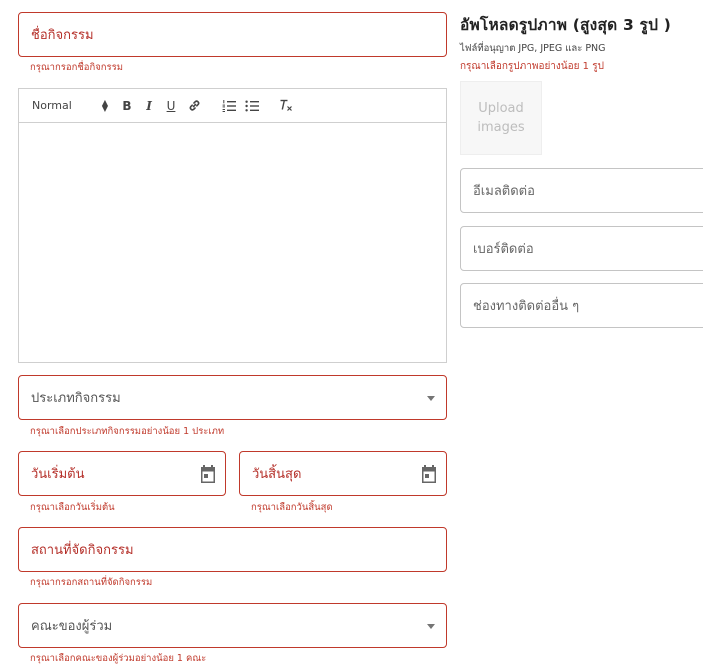 The image size is (703, 667). Describe the element at coordinates (343, 473) in the screenshot. I see `end-date-field: วันสิ้นสุด` at that location.